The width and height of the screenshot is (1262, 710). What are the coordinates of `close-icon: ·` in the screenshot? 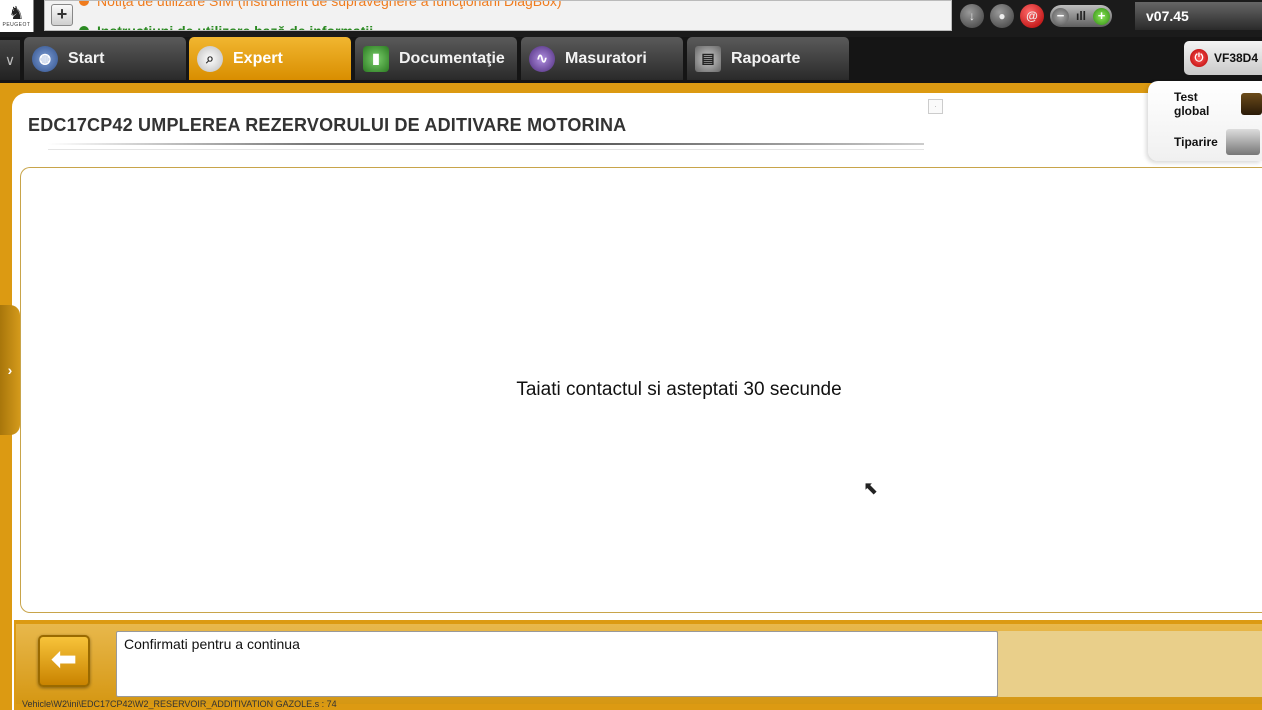 It's located at (935, 106).